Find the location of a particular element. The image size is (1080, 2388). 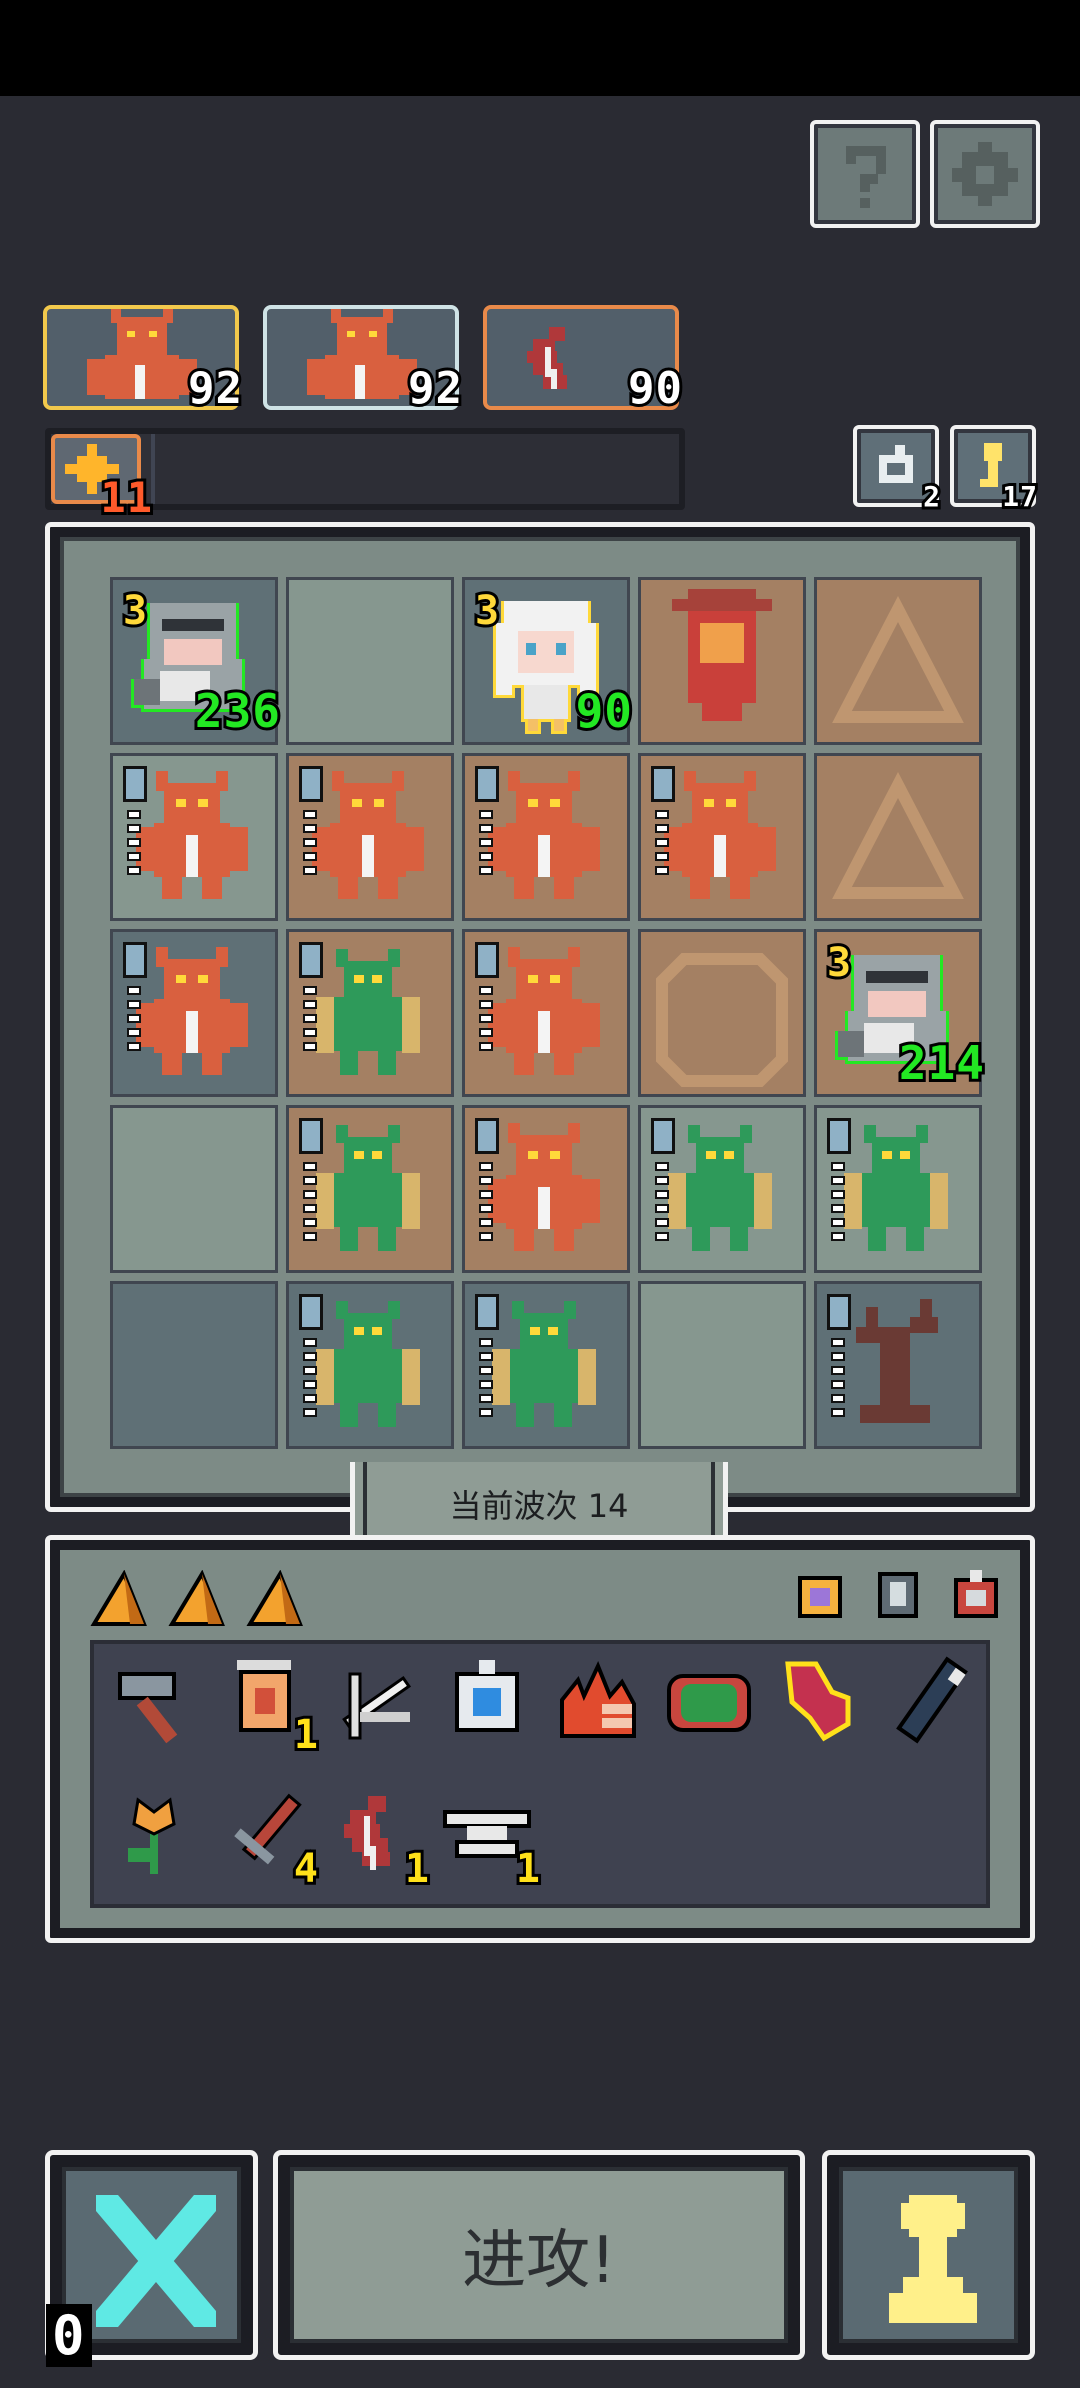

help-button is located at coordinates (865, 174).